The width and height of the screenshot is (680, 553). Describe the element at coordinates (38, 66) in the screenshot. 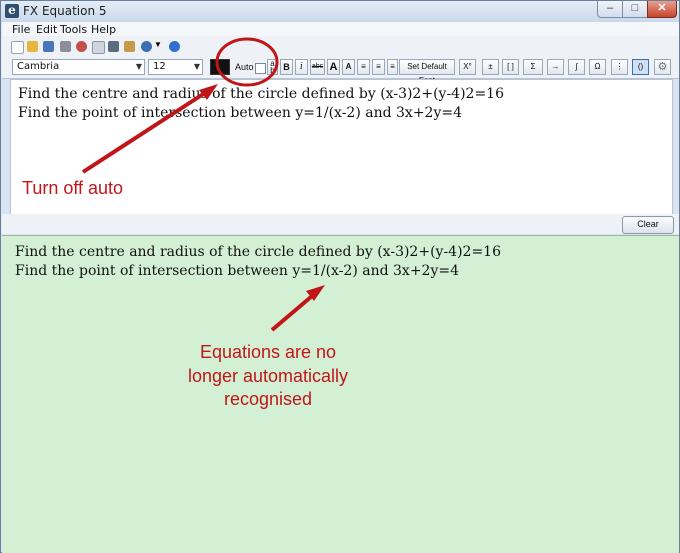

I see `font-select-value: Cambria` at that location.